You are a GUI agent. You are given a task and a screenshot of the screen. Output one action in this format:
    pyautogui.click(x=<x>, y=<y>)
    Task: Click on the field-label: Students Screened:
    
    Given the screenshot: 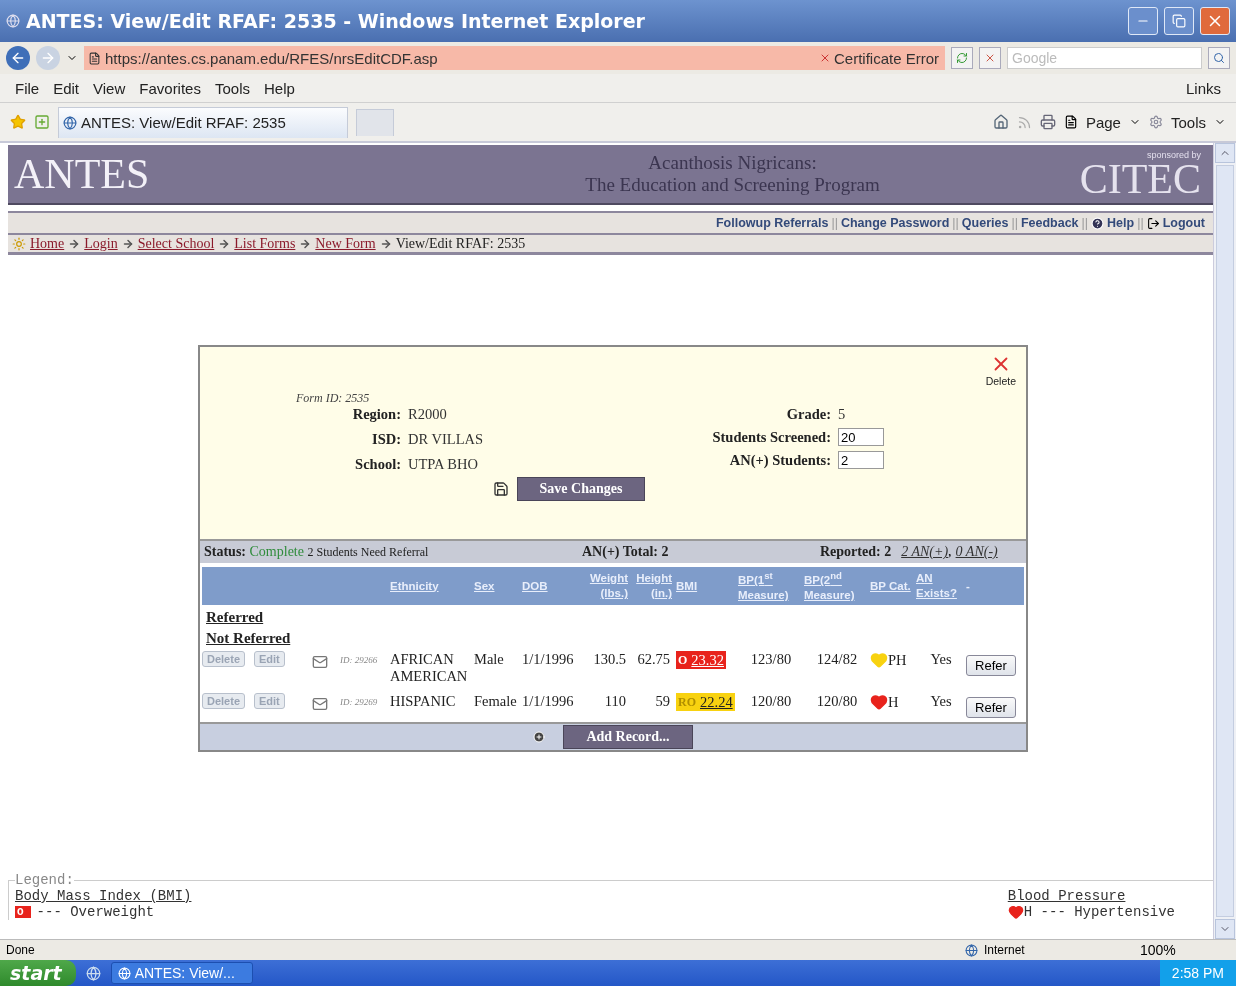 What is the action you would take?
    pyautogui.click(x=771, y=437)
    